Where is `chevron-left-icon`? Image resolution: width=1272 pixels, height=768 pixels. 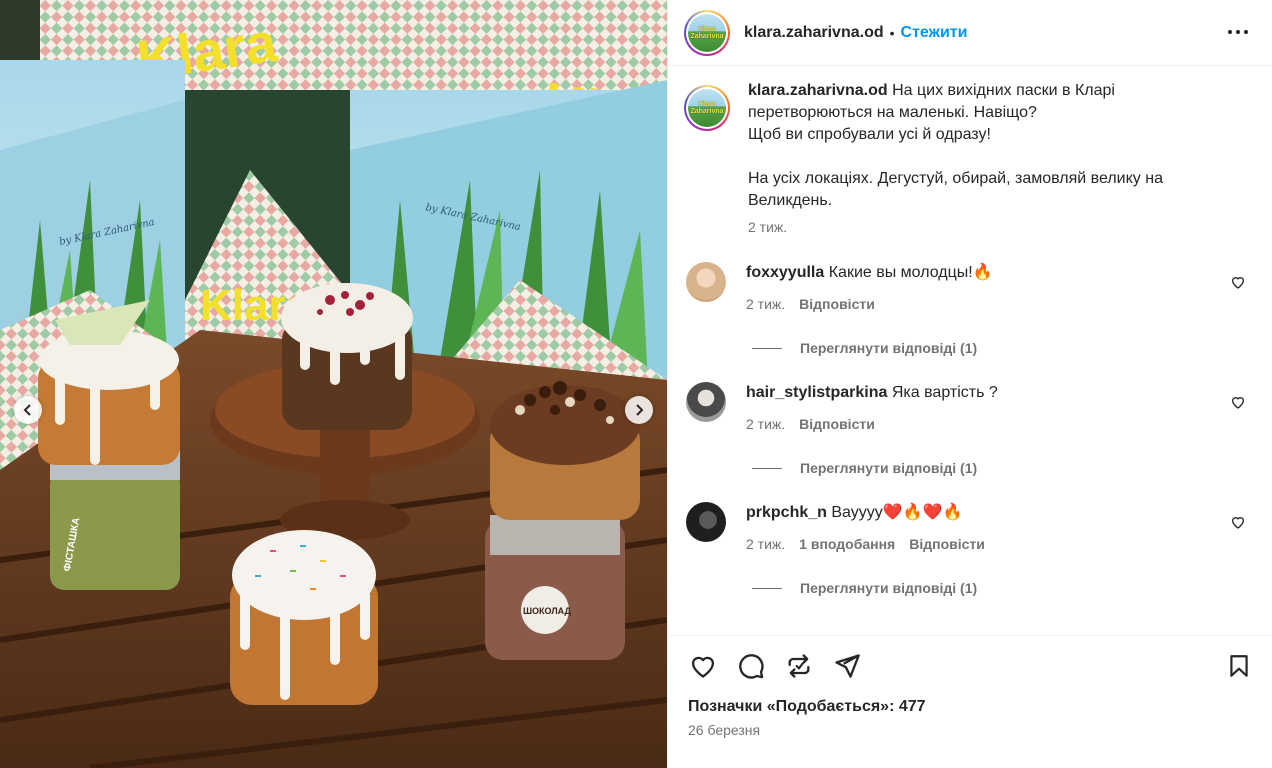
chevron-left-icon is located at coordinates (27, 410).